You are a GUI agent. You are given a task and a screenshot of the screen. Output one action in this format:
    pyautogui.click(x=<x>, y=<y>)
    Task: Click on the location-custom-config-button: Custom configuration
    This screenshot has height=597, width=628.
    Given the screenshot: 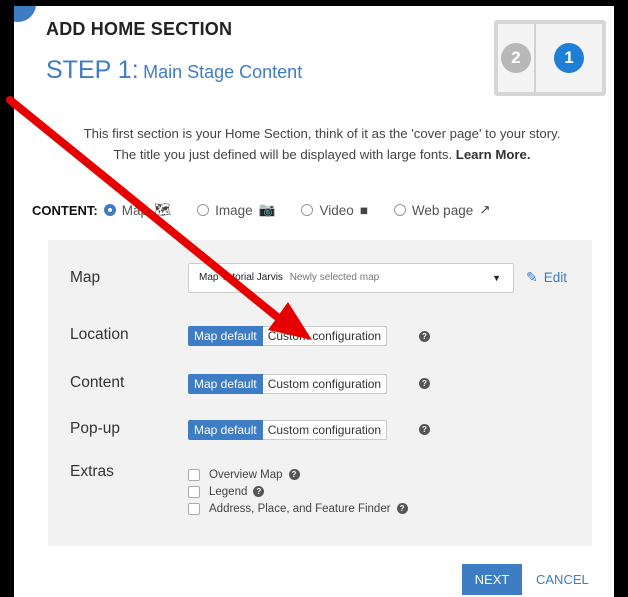 What is the action you would take?
    pyautogui.click(x=325, y=336)
    